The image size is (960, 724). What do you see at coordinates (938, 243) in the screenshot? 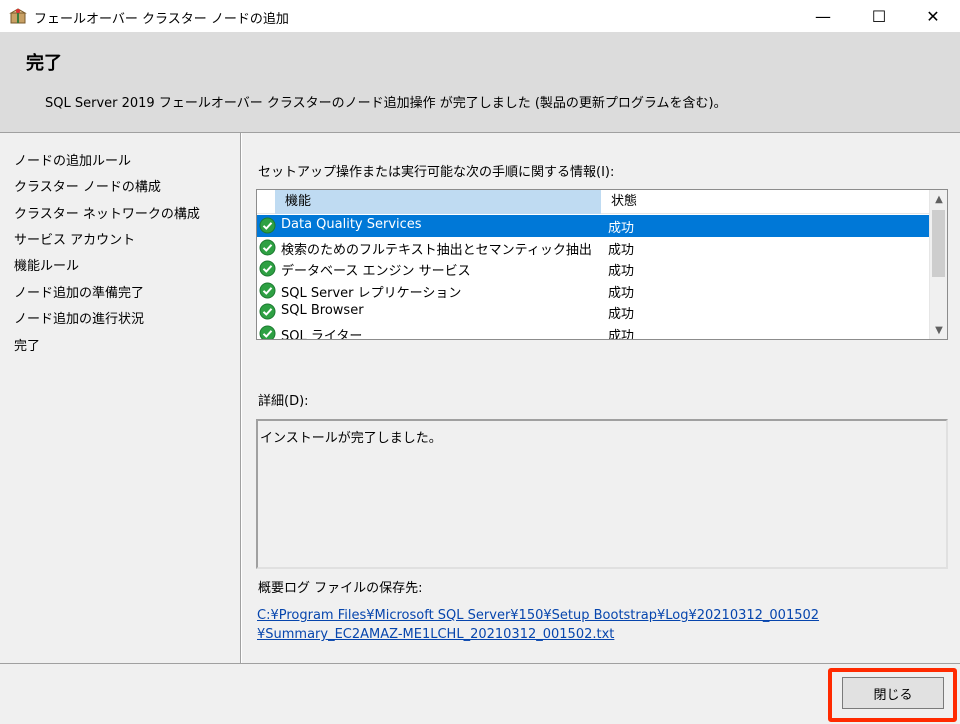
I see `scrollbar-thumb` at bounding box center [938, 243].